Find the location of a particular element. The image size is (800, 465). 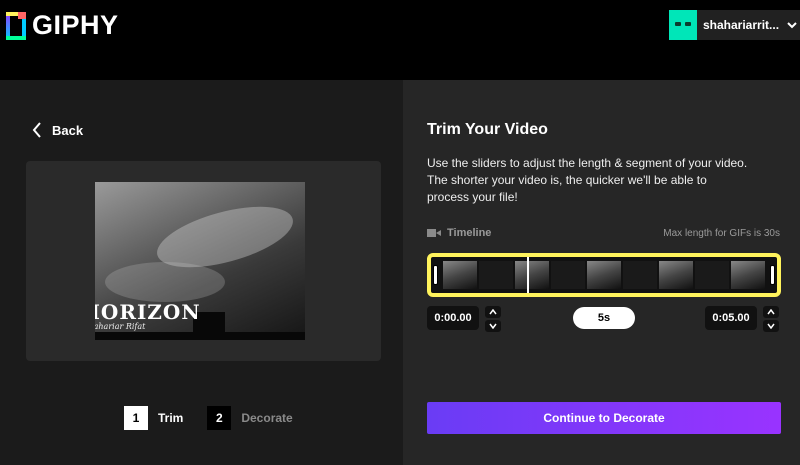

video-preview: • · · · HORIZON Shahariar Rifat is located at coordinates (200, 261).